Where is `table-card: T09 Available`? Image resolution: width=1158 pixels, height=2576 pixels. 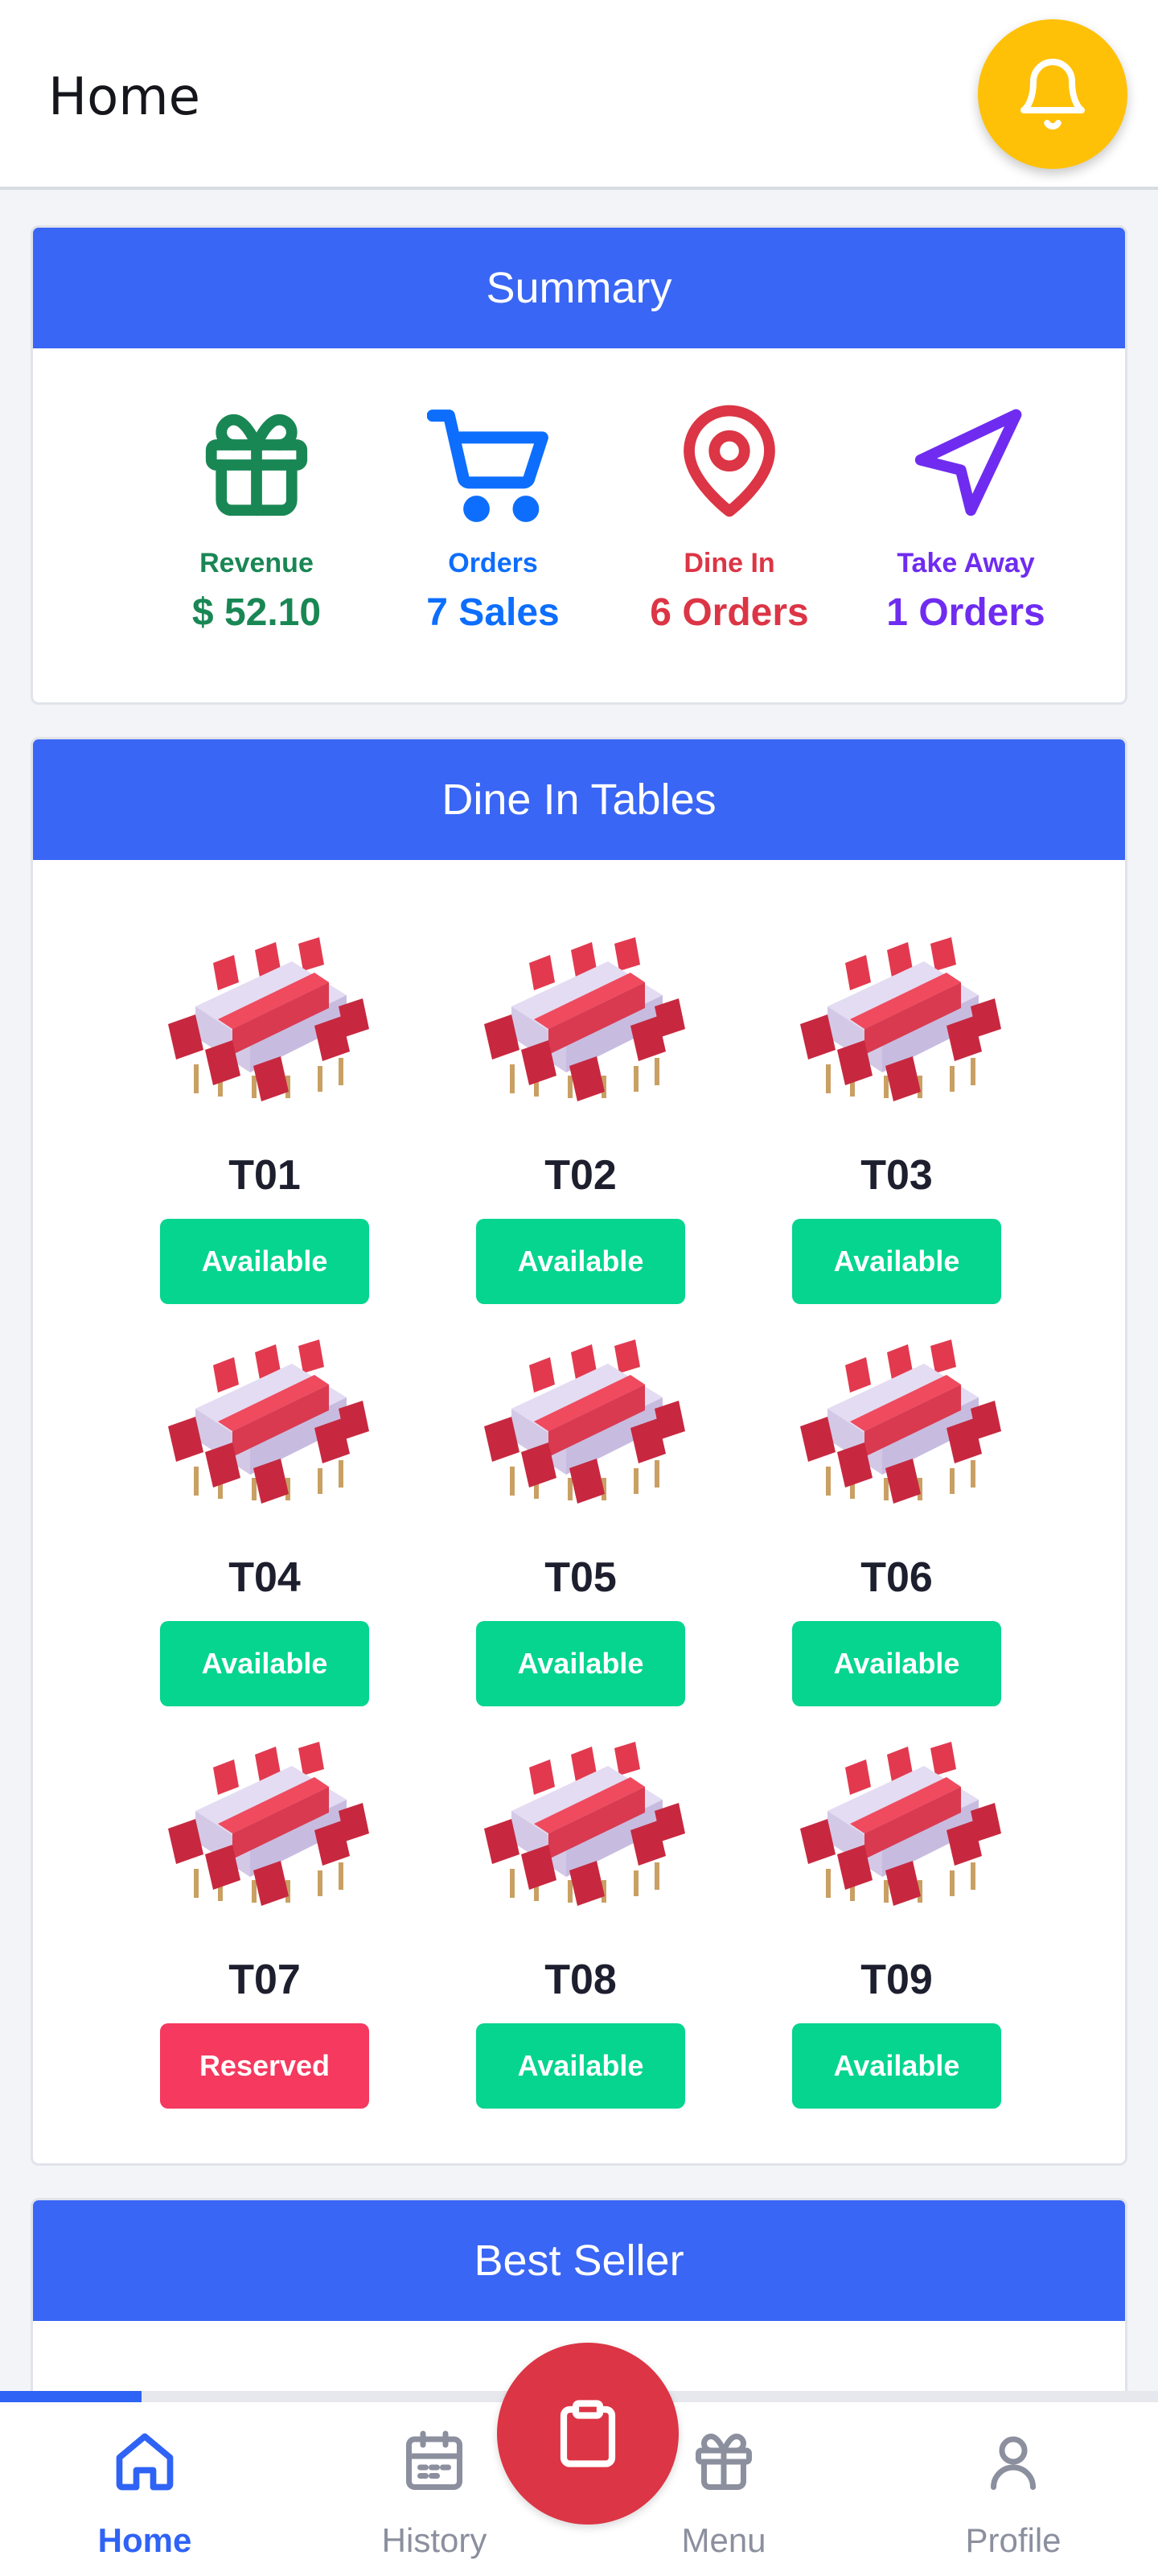 table-card: T09 Available is located at coordinates (896, 1921).